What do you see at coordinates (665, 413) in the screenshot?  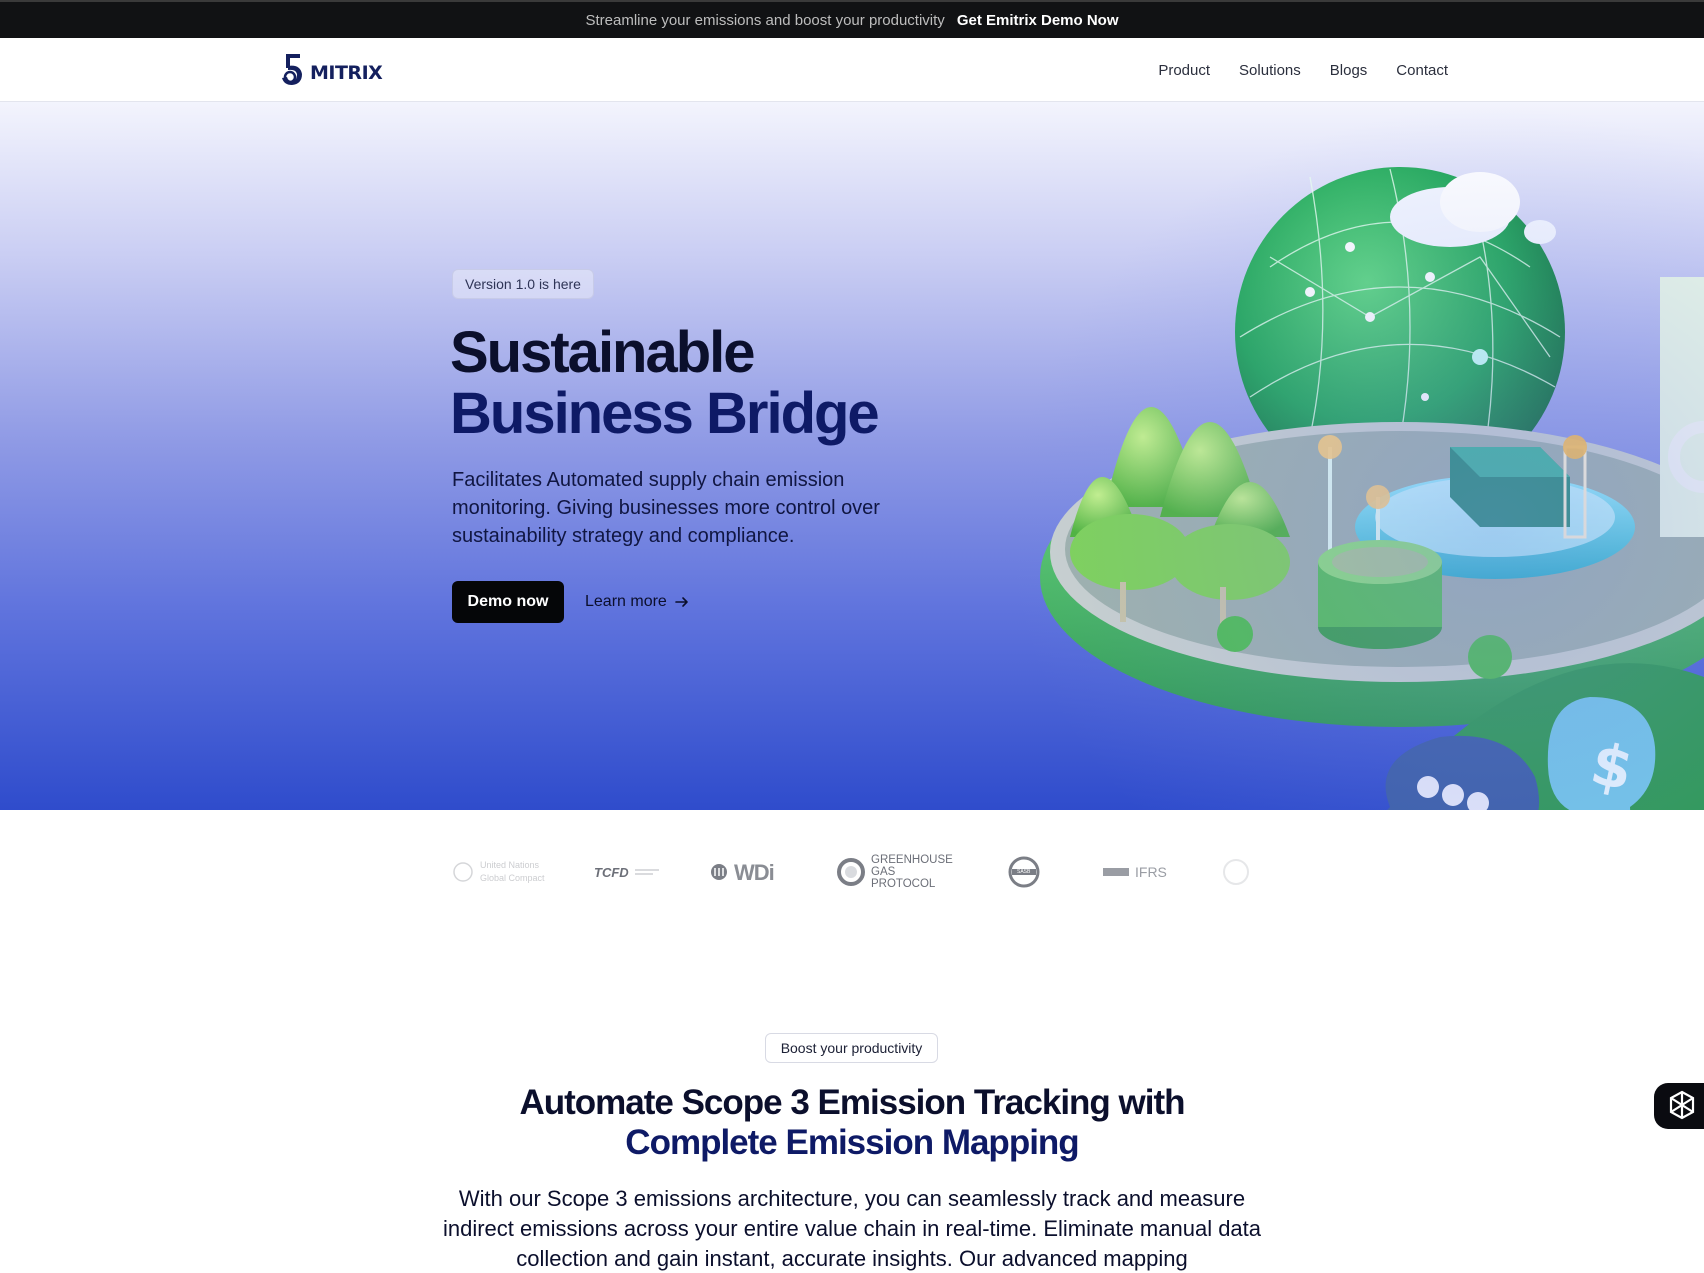 I see `hero-title-line2: Business Bridge` at bounding box center [665, 413].